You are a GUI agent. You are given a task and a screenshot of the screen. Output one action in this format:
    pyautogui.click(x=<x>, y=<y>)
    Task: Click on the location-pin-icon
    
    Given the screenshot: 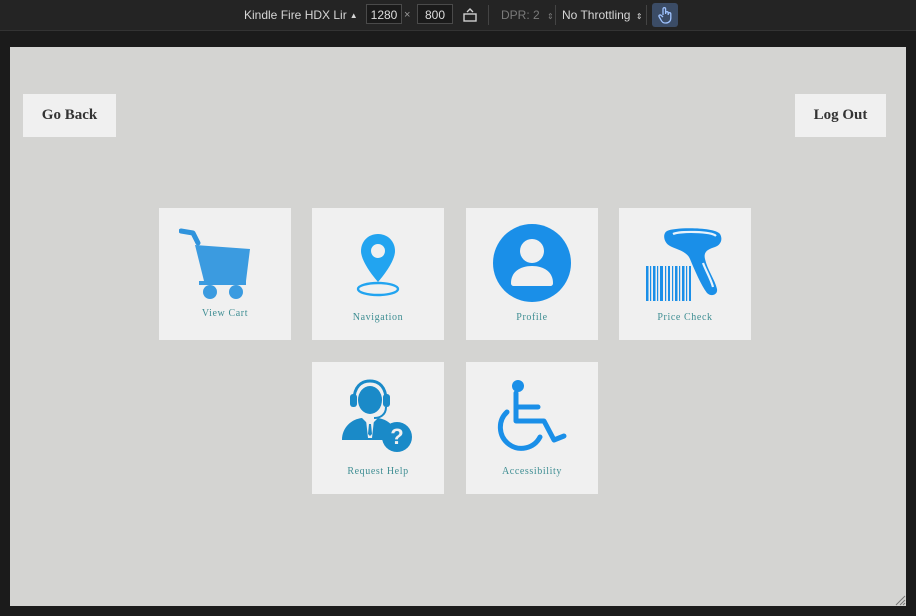 What is the action you would take?
    pyautogui.click(x=378, y=265)
    